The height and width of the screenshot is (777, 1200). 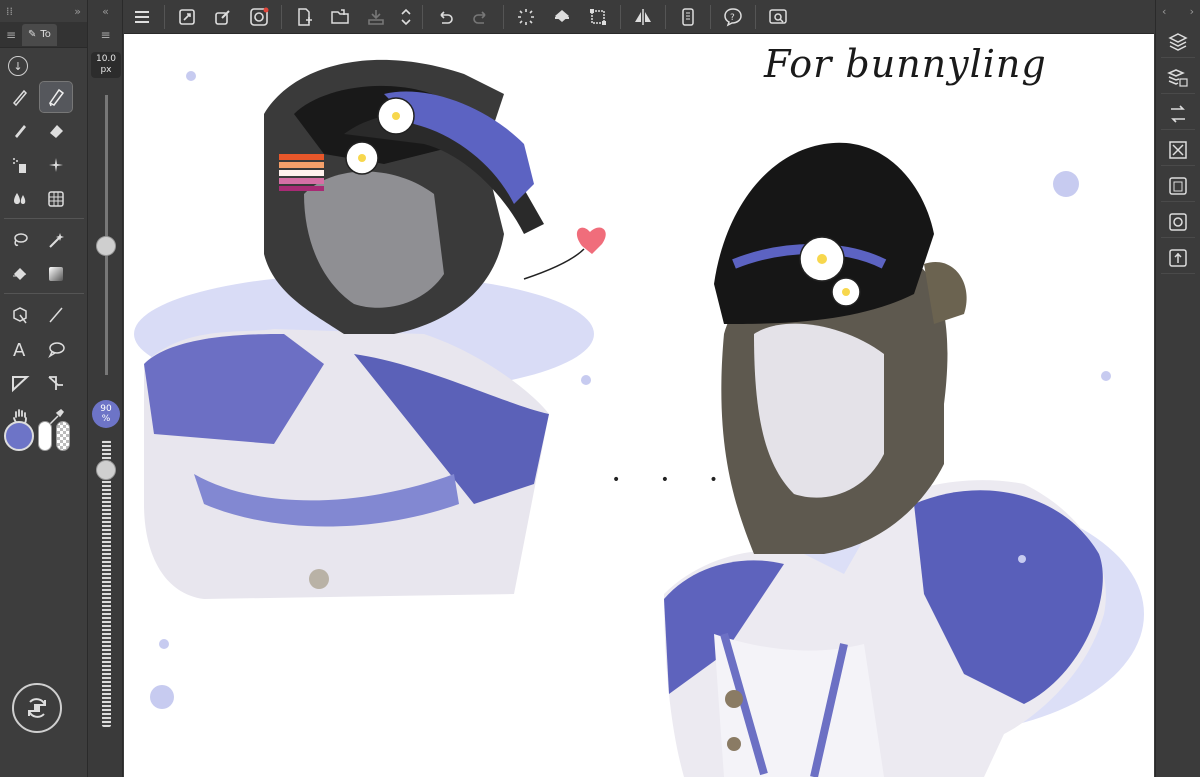 I want to click on size-panel-header: «, so click(x=105, y=11).